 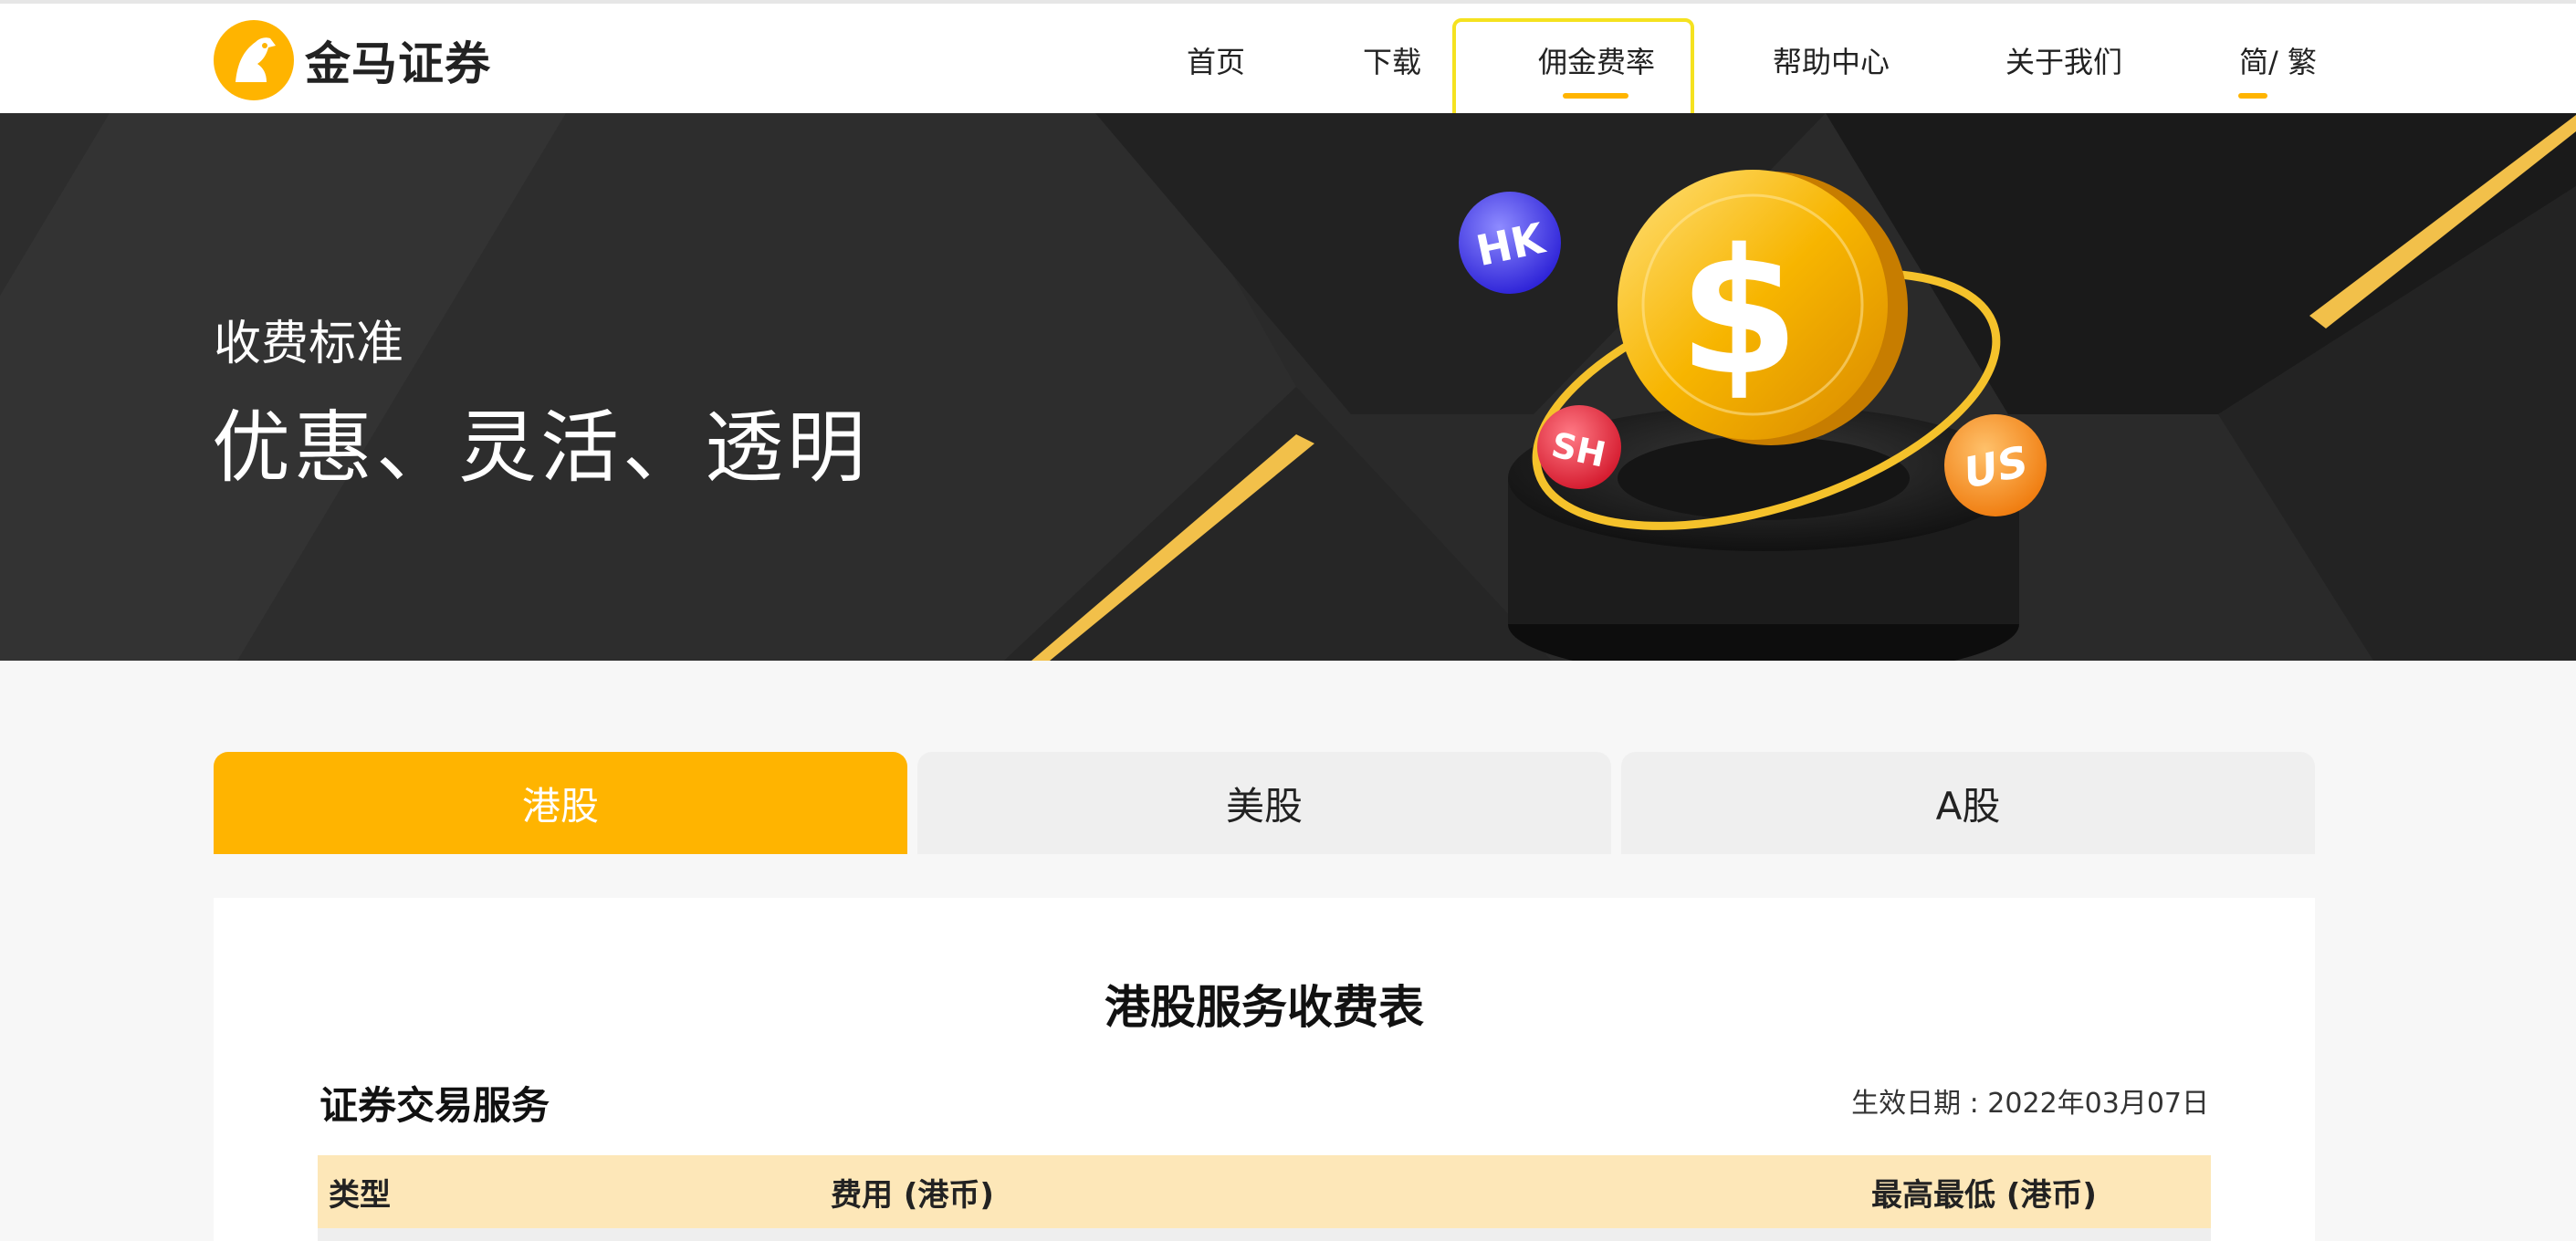 What do you see at coordinates (2063, 60) in the screenshot?
I see `nav-about-us: 关于我们` at bounding box center [2063, 60].